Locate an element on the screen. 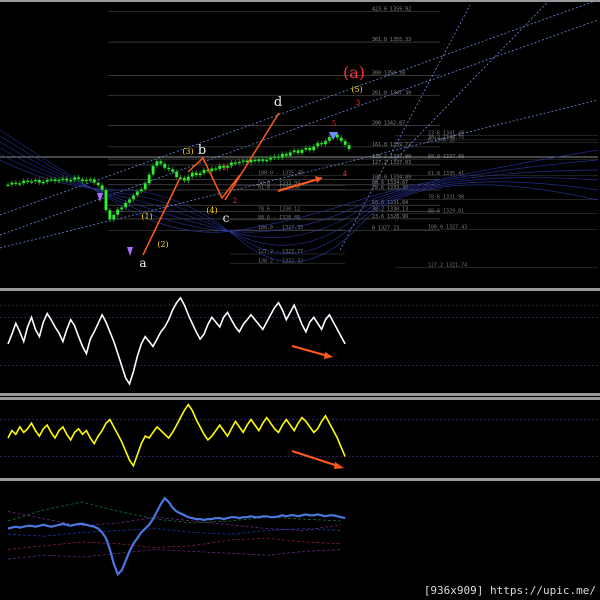 The width and height of the screenshot is (600, 600). wave-label-b: b is located at coordinates (202, 150).